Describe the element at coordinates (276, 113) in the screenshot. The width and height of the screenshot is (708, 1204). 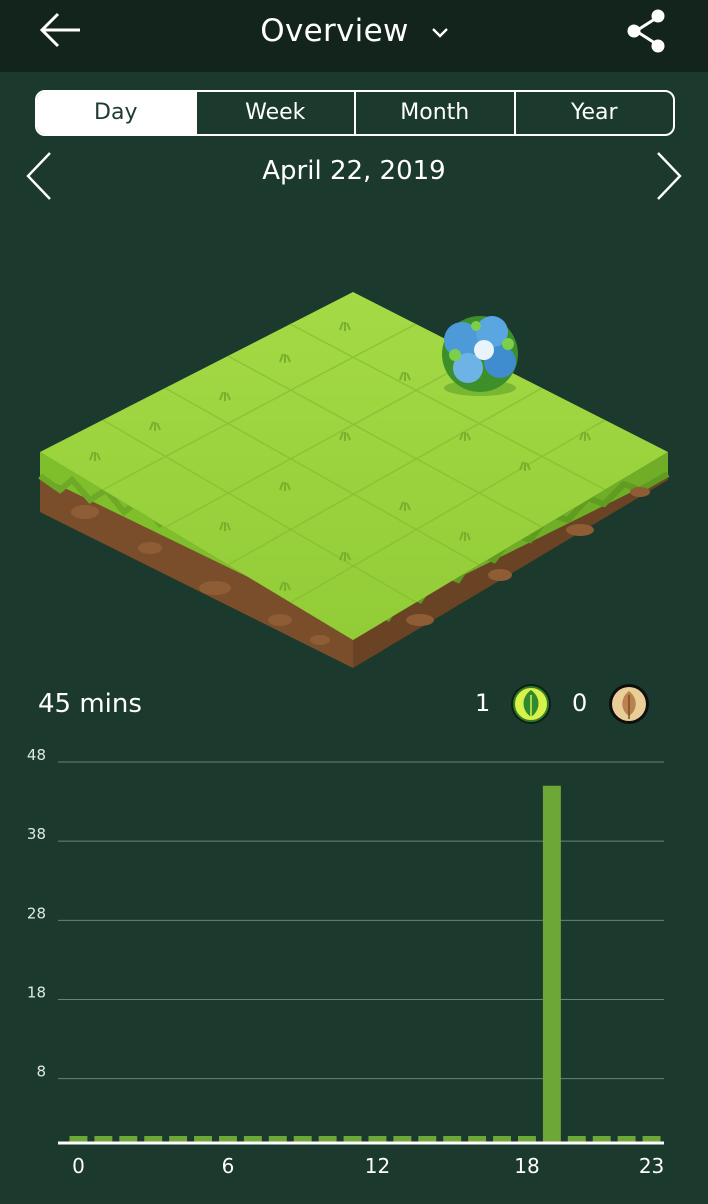
I see `tab-week: Week` at that location.